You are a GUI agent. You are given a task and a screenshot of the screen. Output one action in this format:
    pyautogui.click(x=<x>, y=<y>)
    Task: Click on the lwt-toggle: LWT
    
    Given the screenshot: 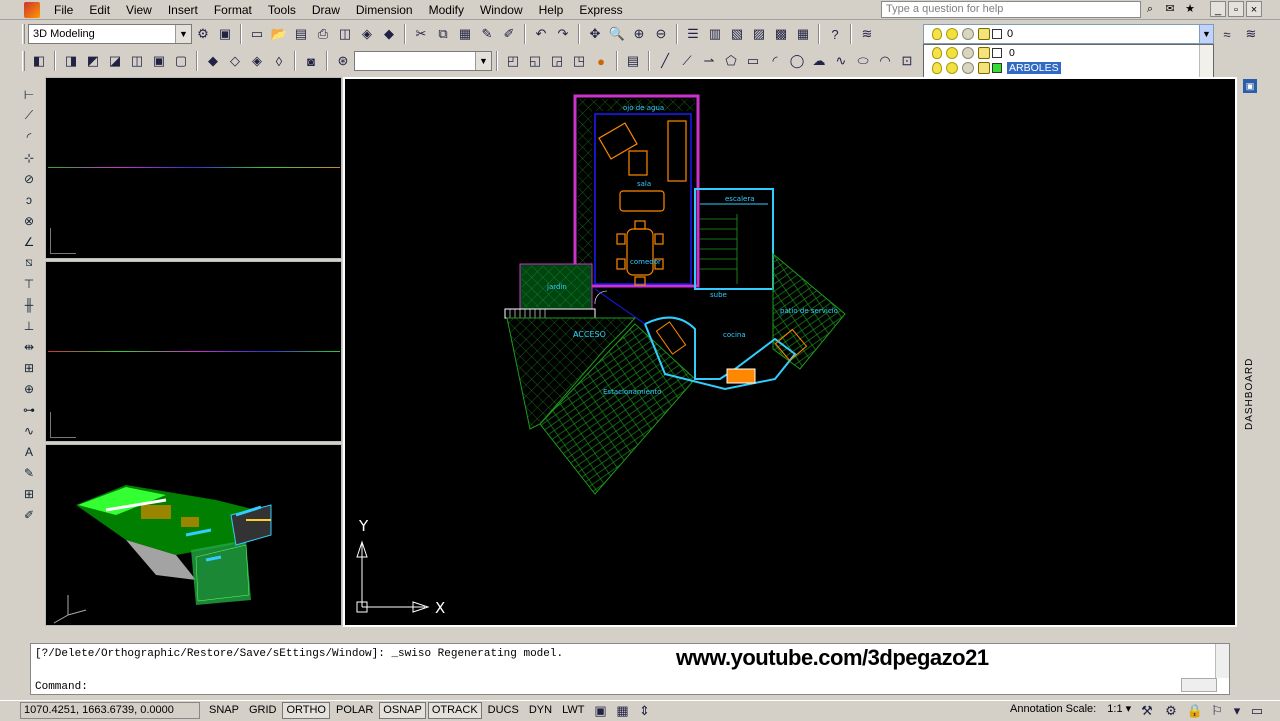 What is the action you would take?
    pyautogui.click(x=573, y=710)
    